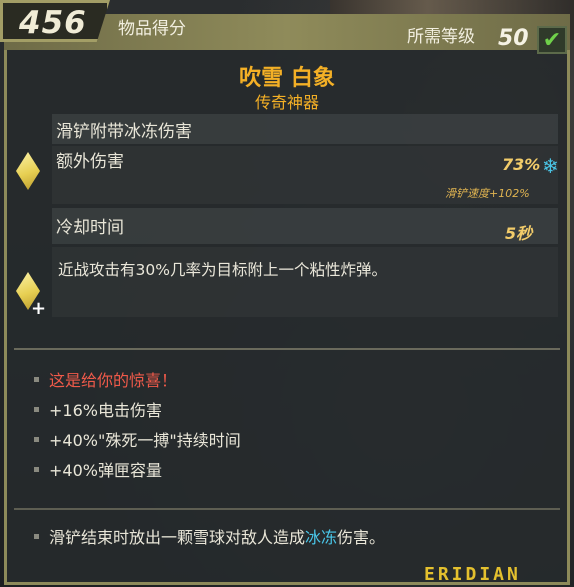 This screenshot has width=574, height=587. Describe the element at coordinates (39, 308) in the screenshot. I see `plus-icon: +` at that location.